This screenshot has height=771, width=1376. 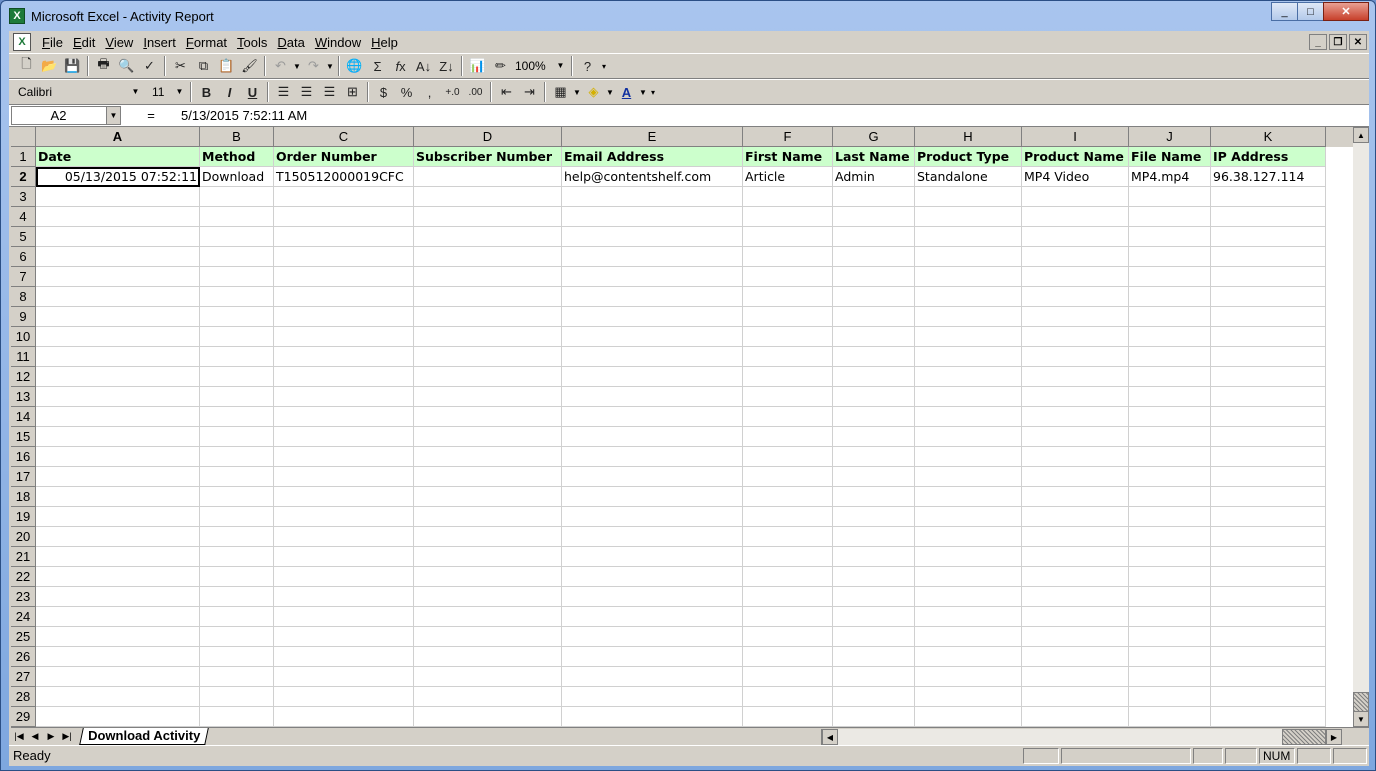 What do you see at coordinates (23, 157) in the screenshot?
I see `row-header: 1` at bounding box center [23, 157].